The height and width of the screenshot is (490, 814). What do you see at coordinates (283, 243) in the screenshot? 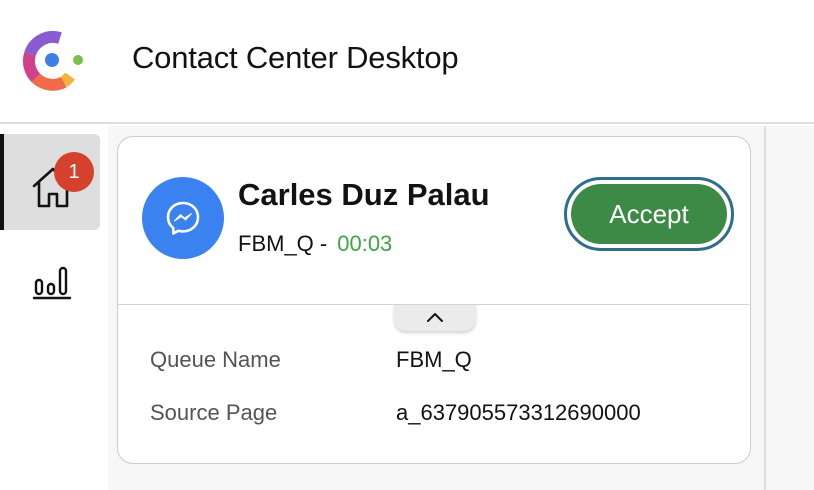
I see `queue-label: FBM_Q -` at bounding box center [283, 243].